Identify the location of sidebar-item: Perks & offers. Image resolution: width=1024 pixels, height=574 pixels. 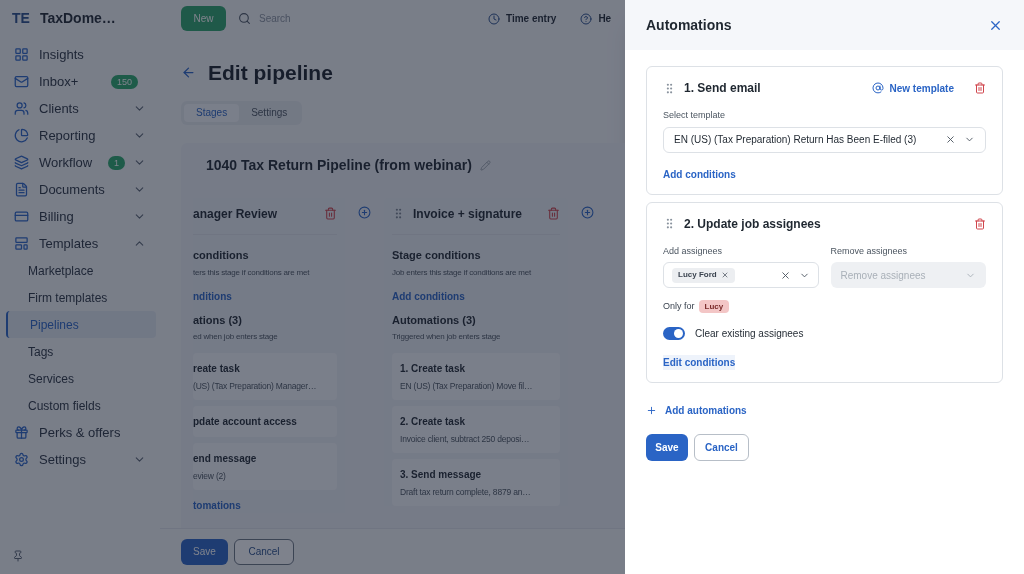
(80, 432).